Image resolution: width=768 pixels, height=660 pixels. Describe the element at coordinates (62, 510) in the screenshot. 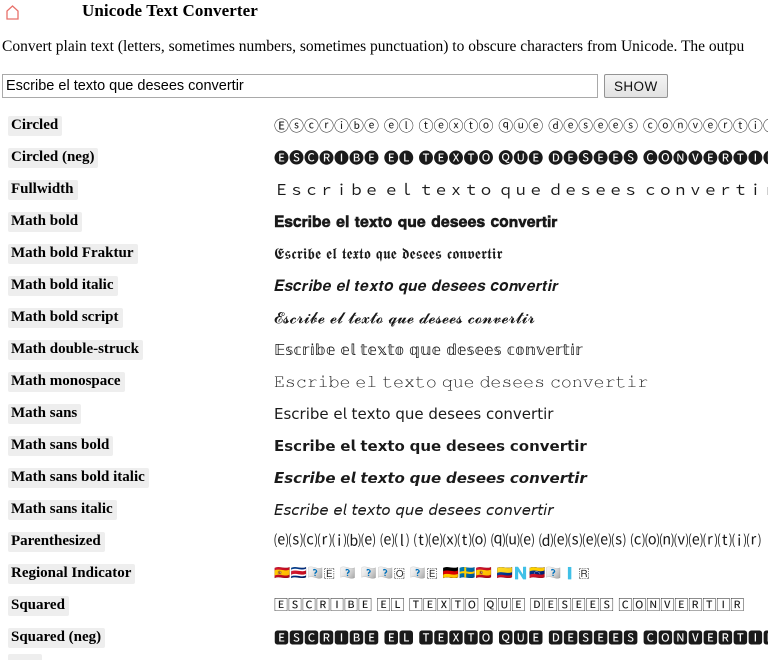

I see `result-row-label: Math sans italic` at that location.